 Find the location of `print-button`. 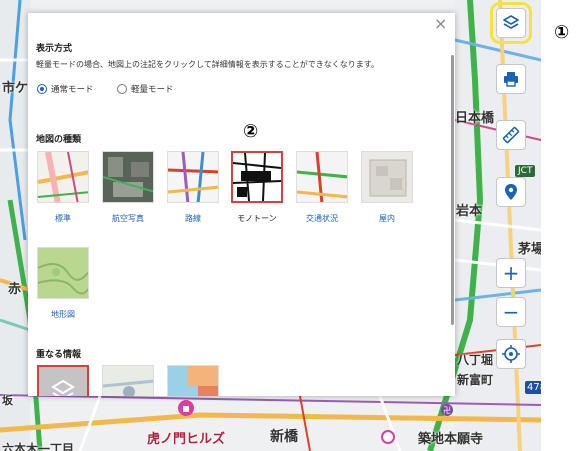

print-button is located at coordinates (511, 79).